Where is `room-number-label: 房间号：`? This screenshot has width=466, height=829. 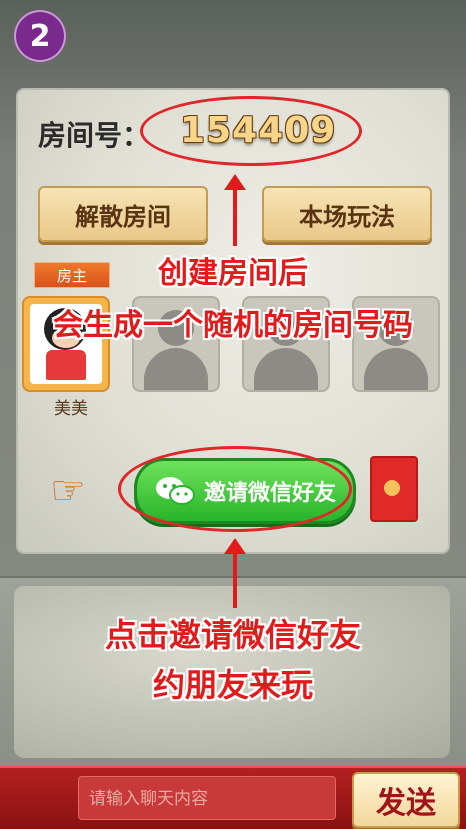
room-number-label: 房间号： is located at coordinates (94, 135).